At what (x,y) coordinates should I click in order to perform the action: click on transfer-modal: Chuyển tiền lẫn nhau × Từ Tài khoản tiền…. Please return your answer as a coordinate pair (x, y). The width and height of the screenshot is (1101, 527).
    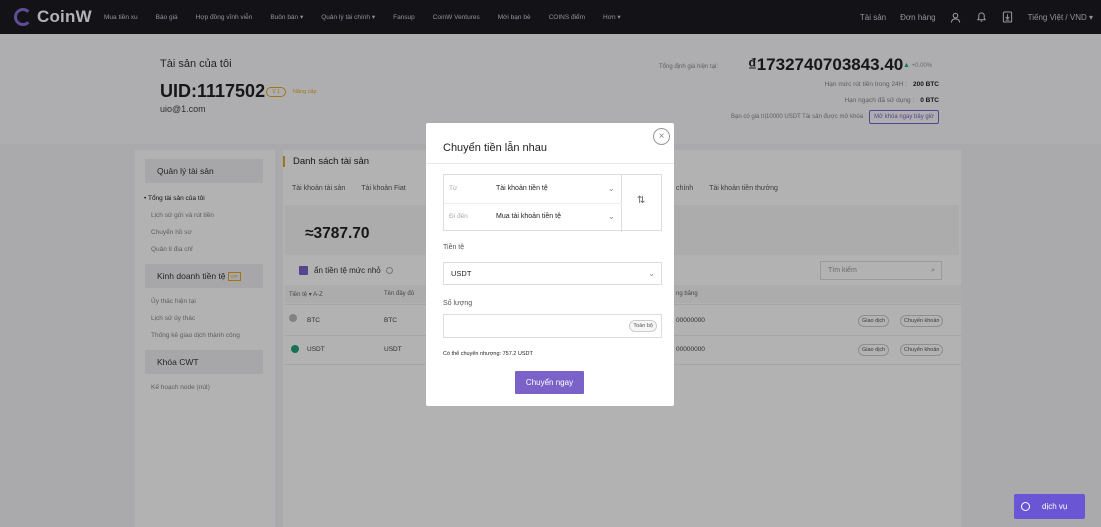
    Looking at the image, I should click on (550, 264).